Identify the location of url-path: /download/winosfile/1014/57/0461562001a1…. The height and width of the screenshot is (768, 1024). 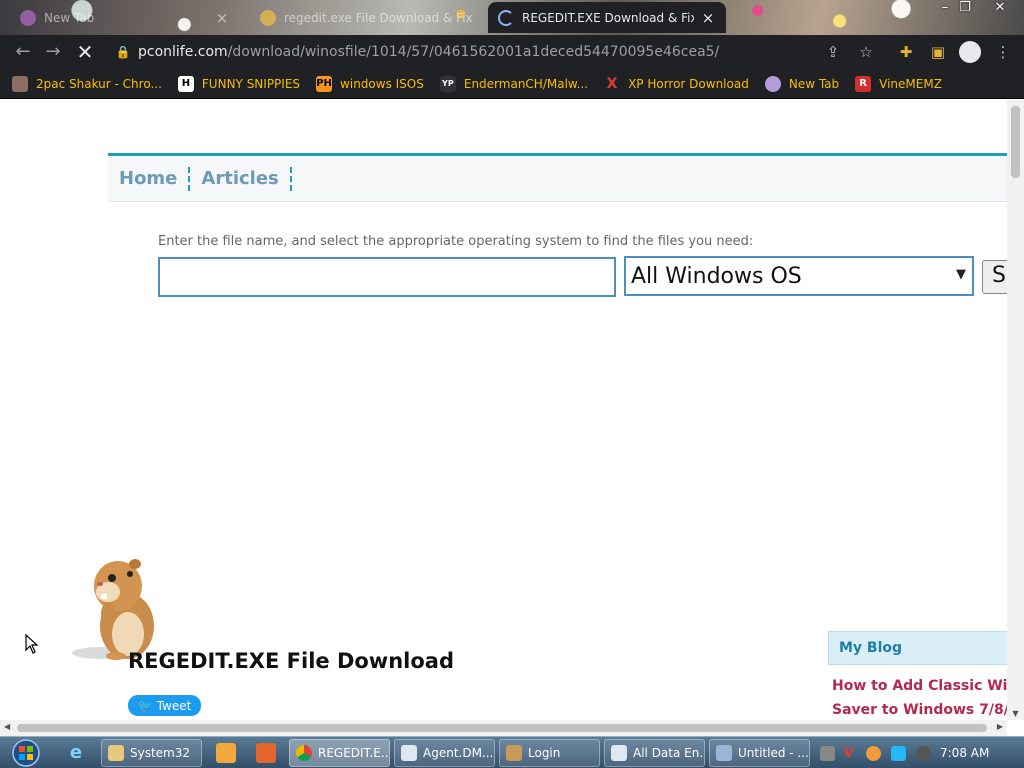
(473, 52).